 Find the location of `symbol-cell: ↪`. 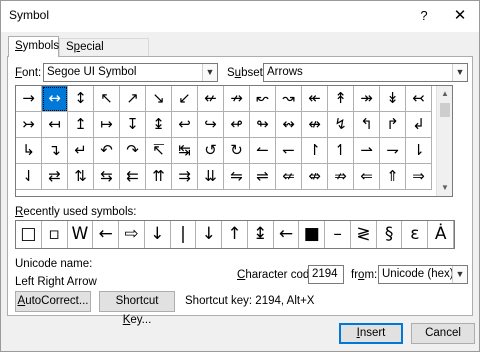

symbol-cell: ↪ is located at coordinates (211, 125).